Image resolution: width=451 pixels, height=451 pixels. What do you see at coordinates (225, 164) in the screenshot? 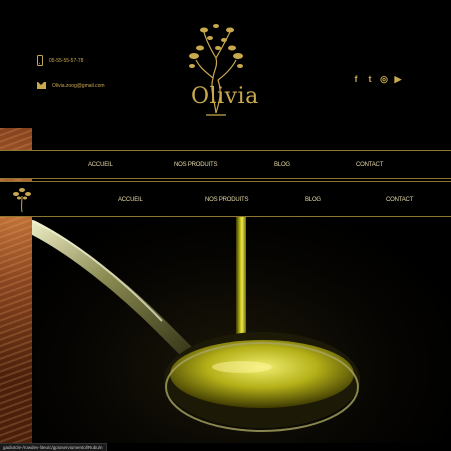
I see `primary-navigation: ACCUEIL NOS PRODUITS BLOG CONTACT` at bounding box center [225, 164].